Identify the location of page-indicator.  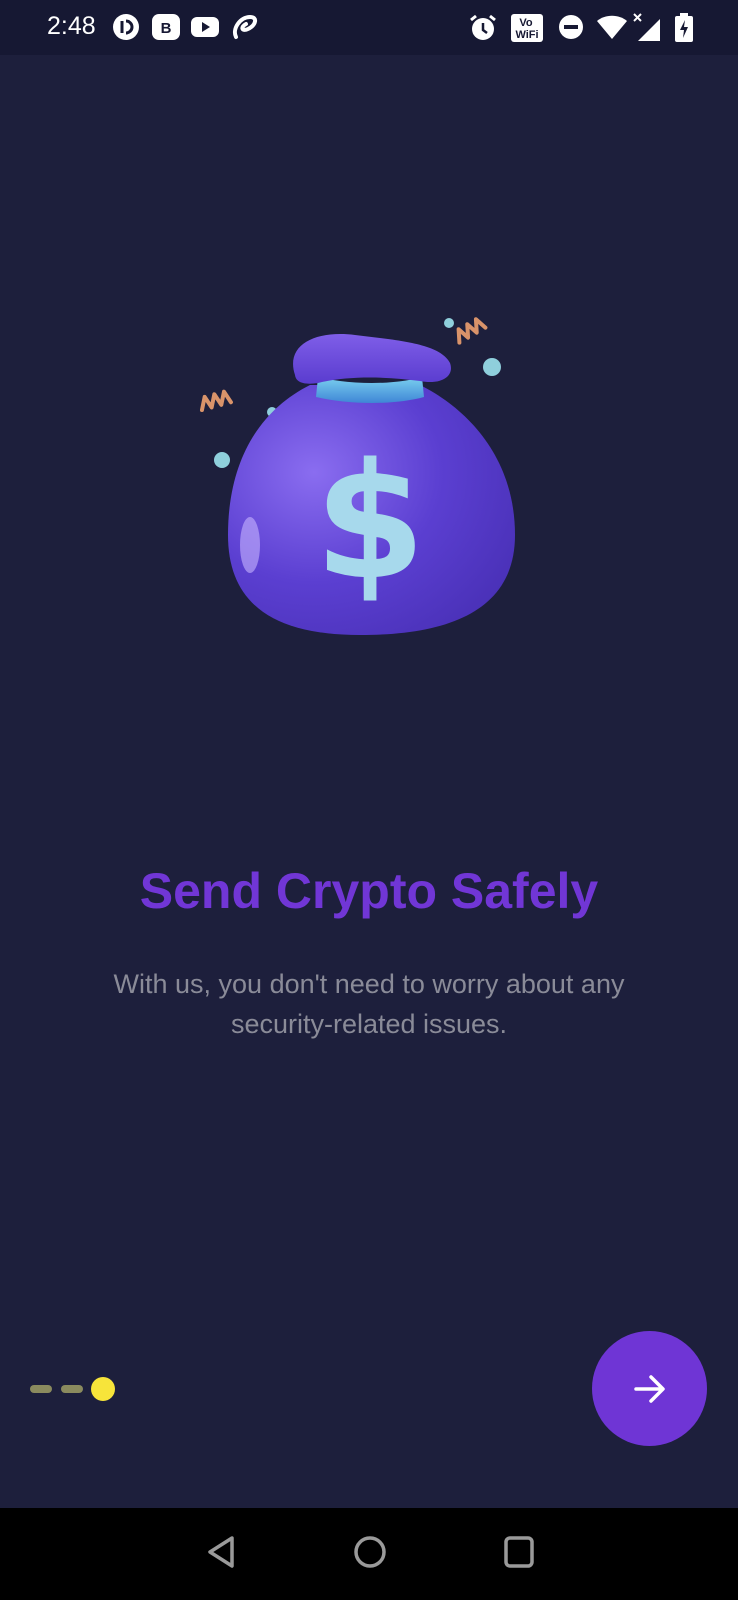
(75, 1389).